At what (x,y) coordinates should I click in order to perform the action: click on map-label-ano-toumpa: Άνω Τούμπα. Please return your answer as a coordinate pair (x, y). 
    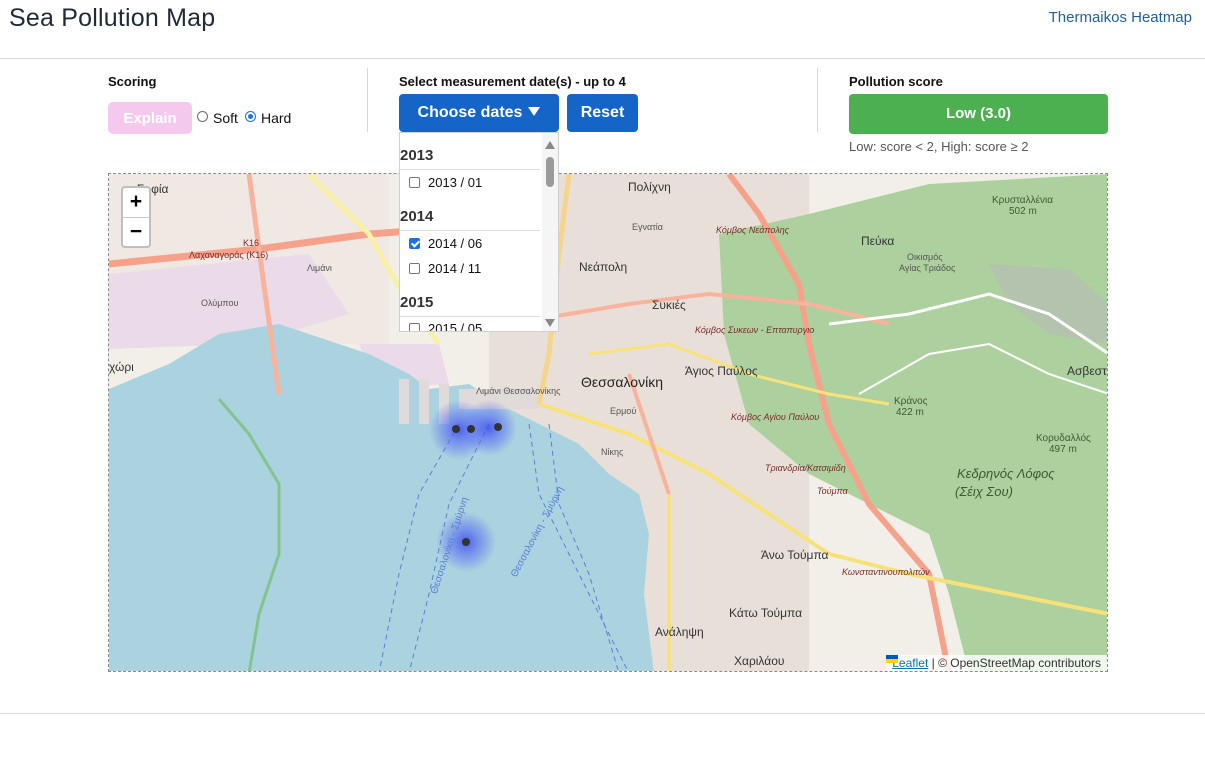
    Looking at the image, I should click on (795, 555).